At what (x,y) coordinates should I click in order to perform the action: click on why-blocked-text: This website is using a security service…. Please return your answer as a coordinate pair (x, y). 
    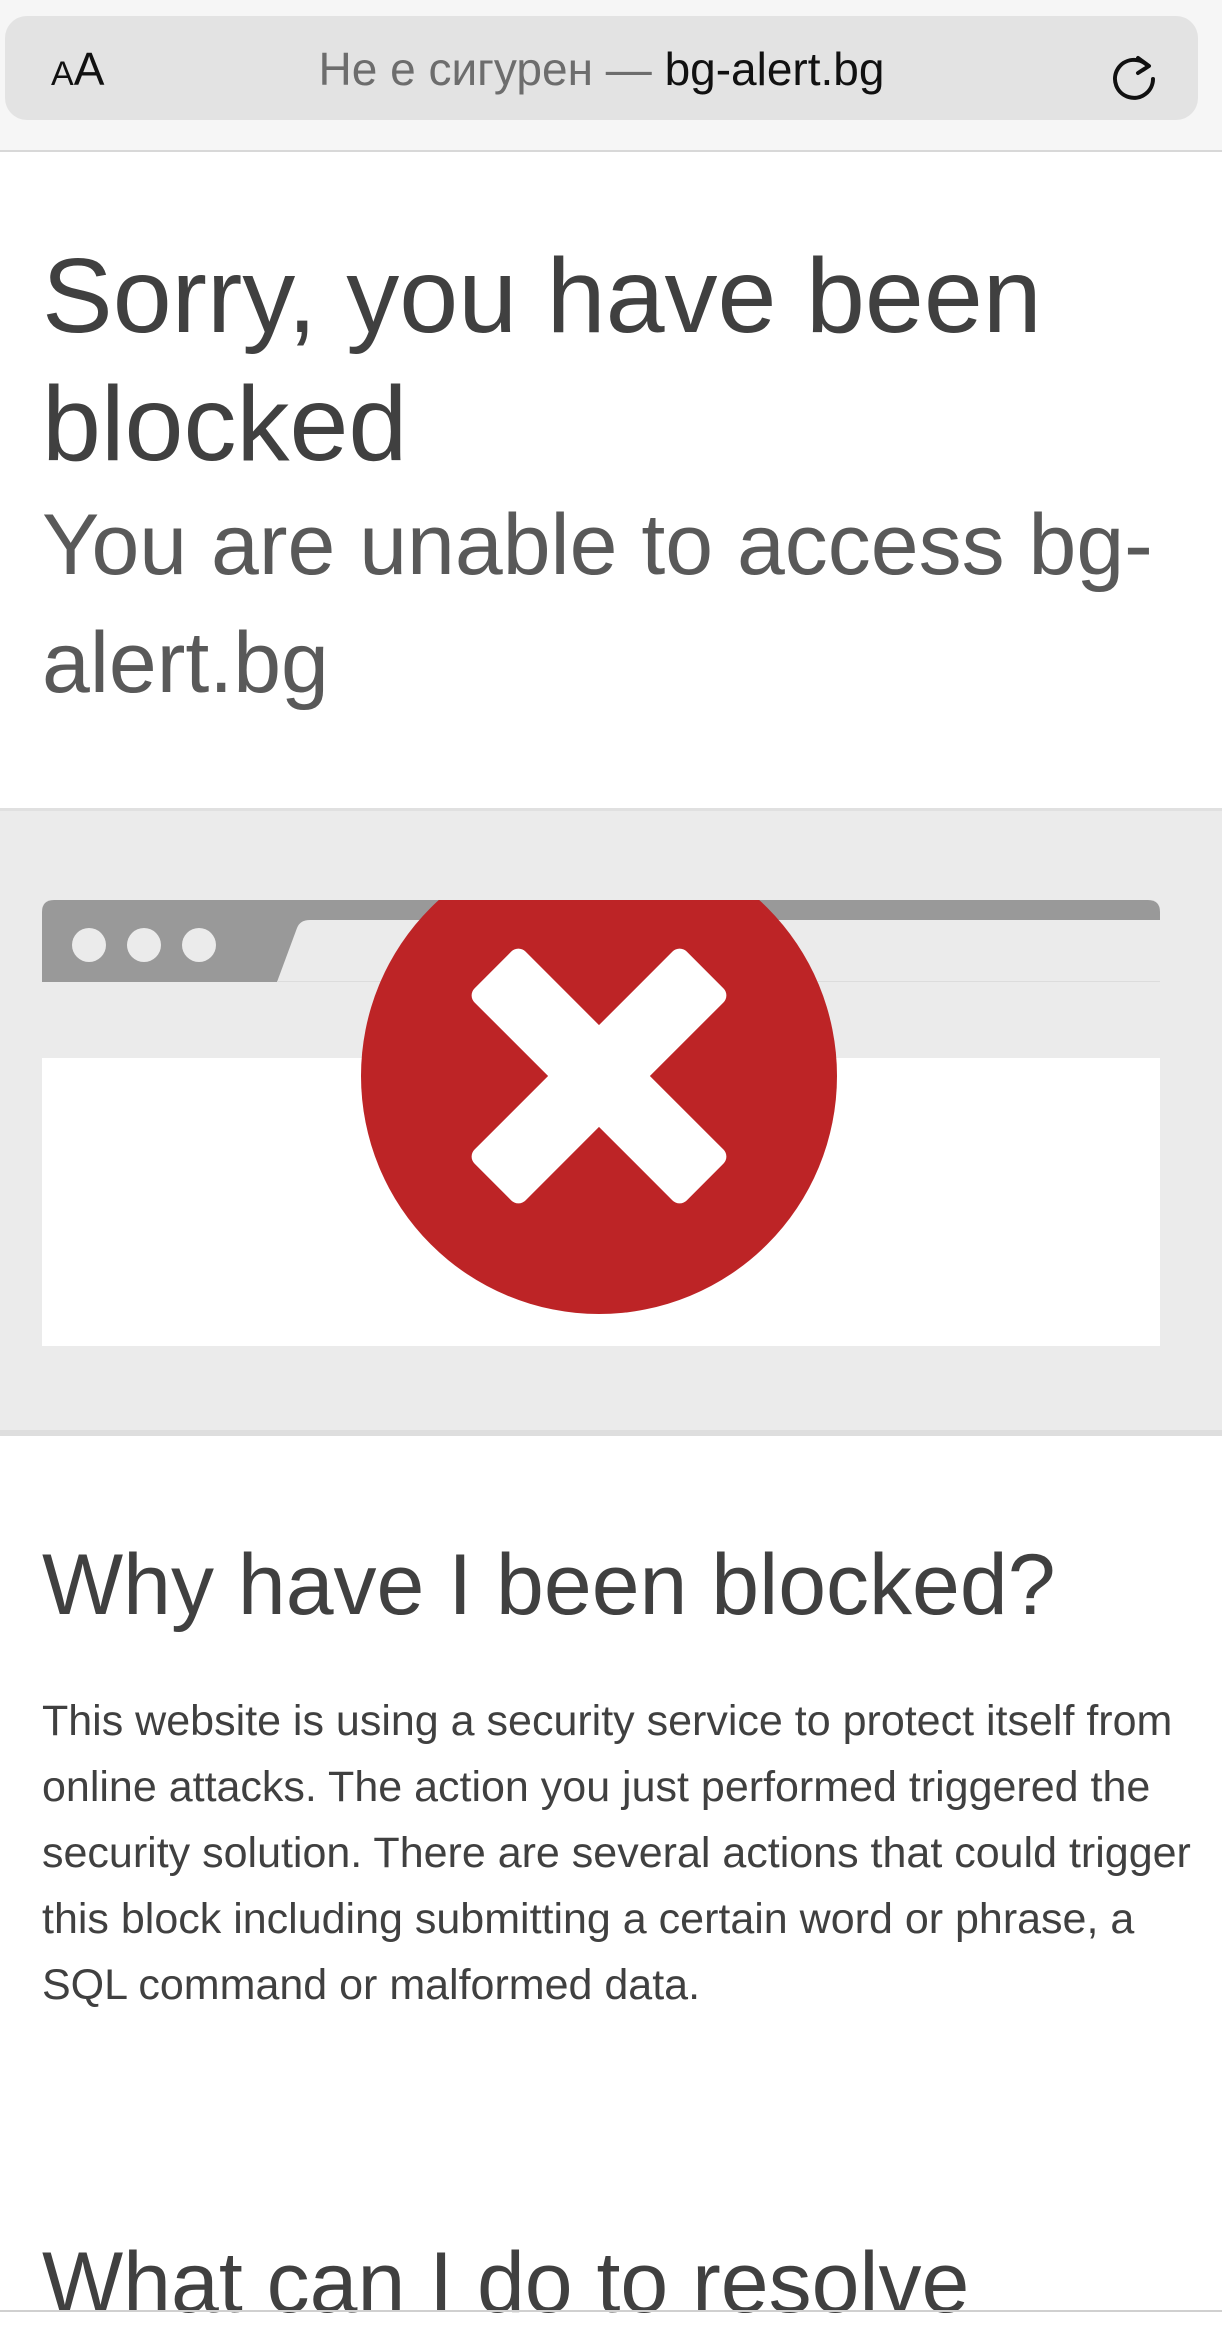
    Looking at the image, I should click on (616, 1853).